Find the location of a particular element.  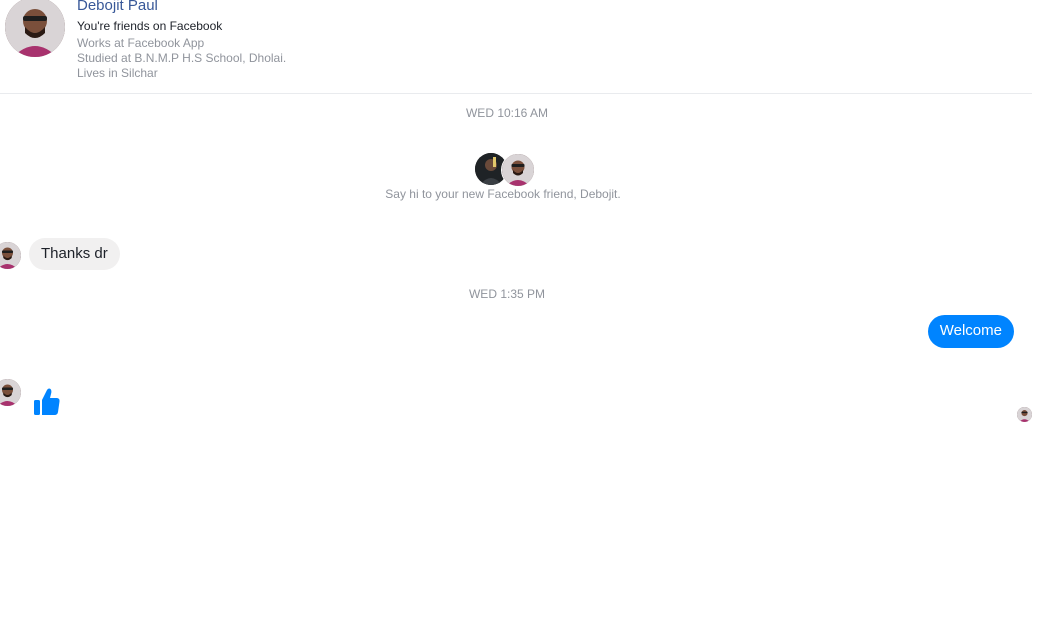

profile-name: Debojit Paul is located at coordinates (117, 7).